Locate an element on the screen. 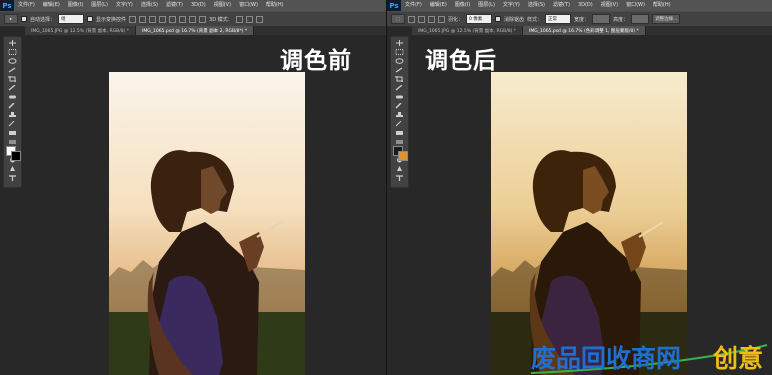 Image resolution: width=772 pixels, height=375 pixels. options-bar: ▸ 自动选择： 组 显示变换控件 3D 模式： is located at coordinates (193, 19).